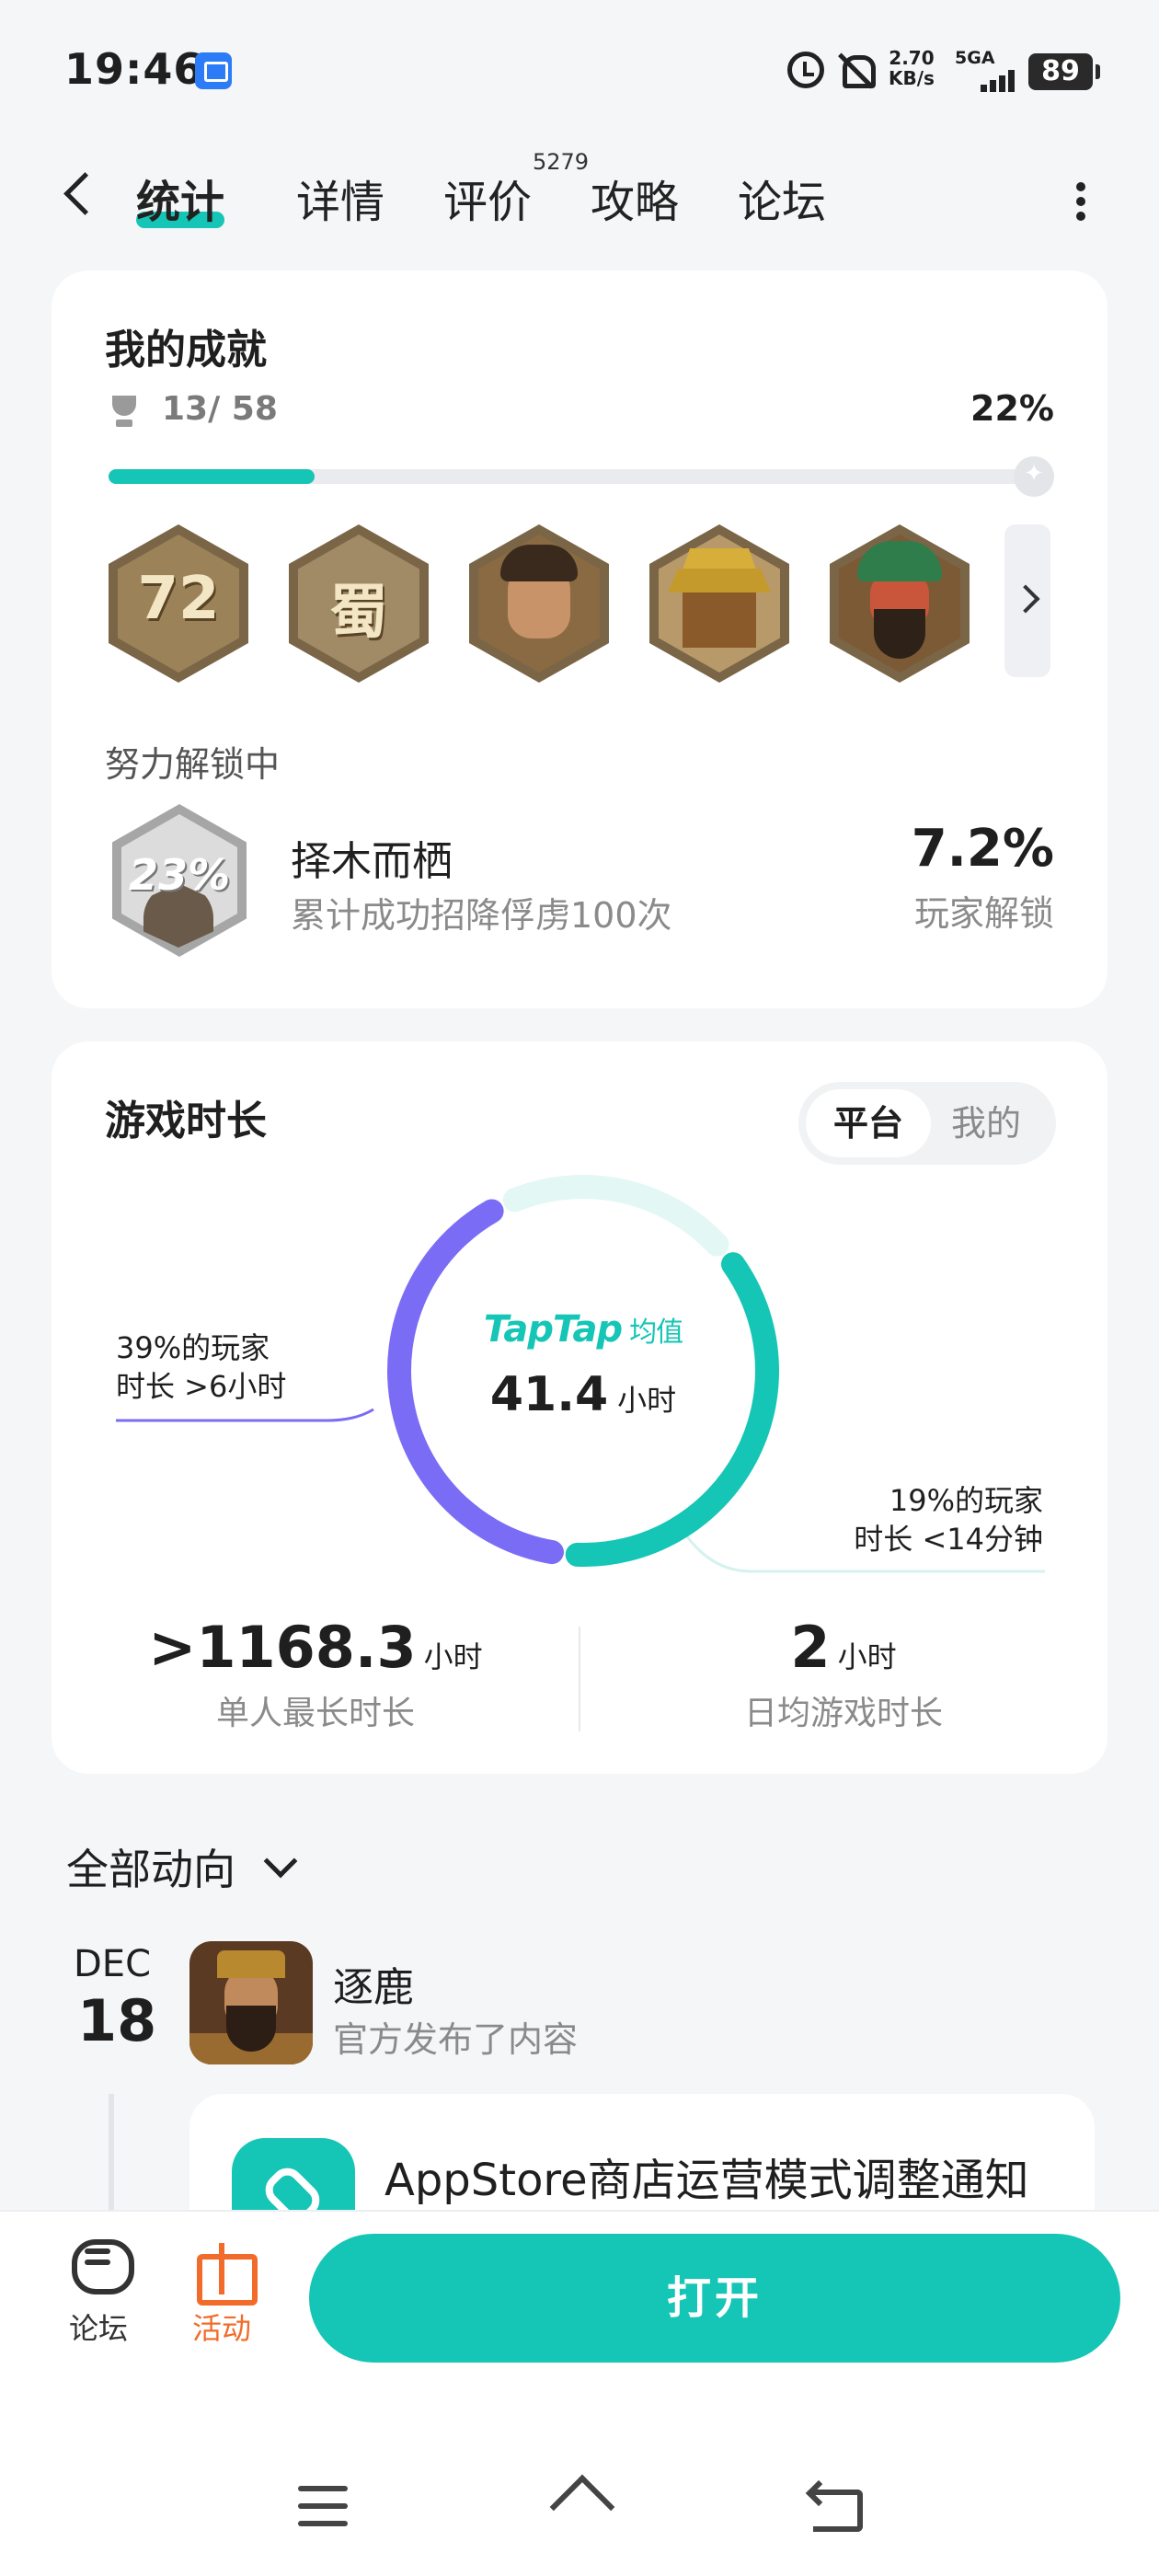 The image size is (1159, 2576). What do you see at coordinates (221, 2328) in the screenshot?
I see `event-label: 活动` at bounding box center [221, 2328].